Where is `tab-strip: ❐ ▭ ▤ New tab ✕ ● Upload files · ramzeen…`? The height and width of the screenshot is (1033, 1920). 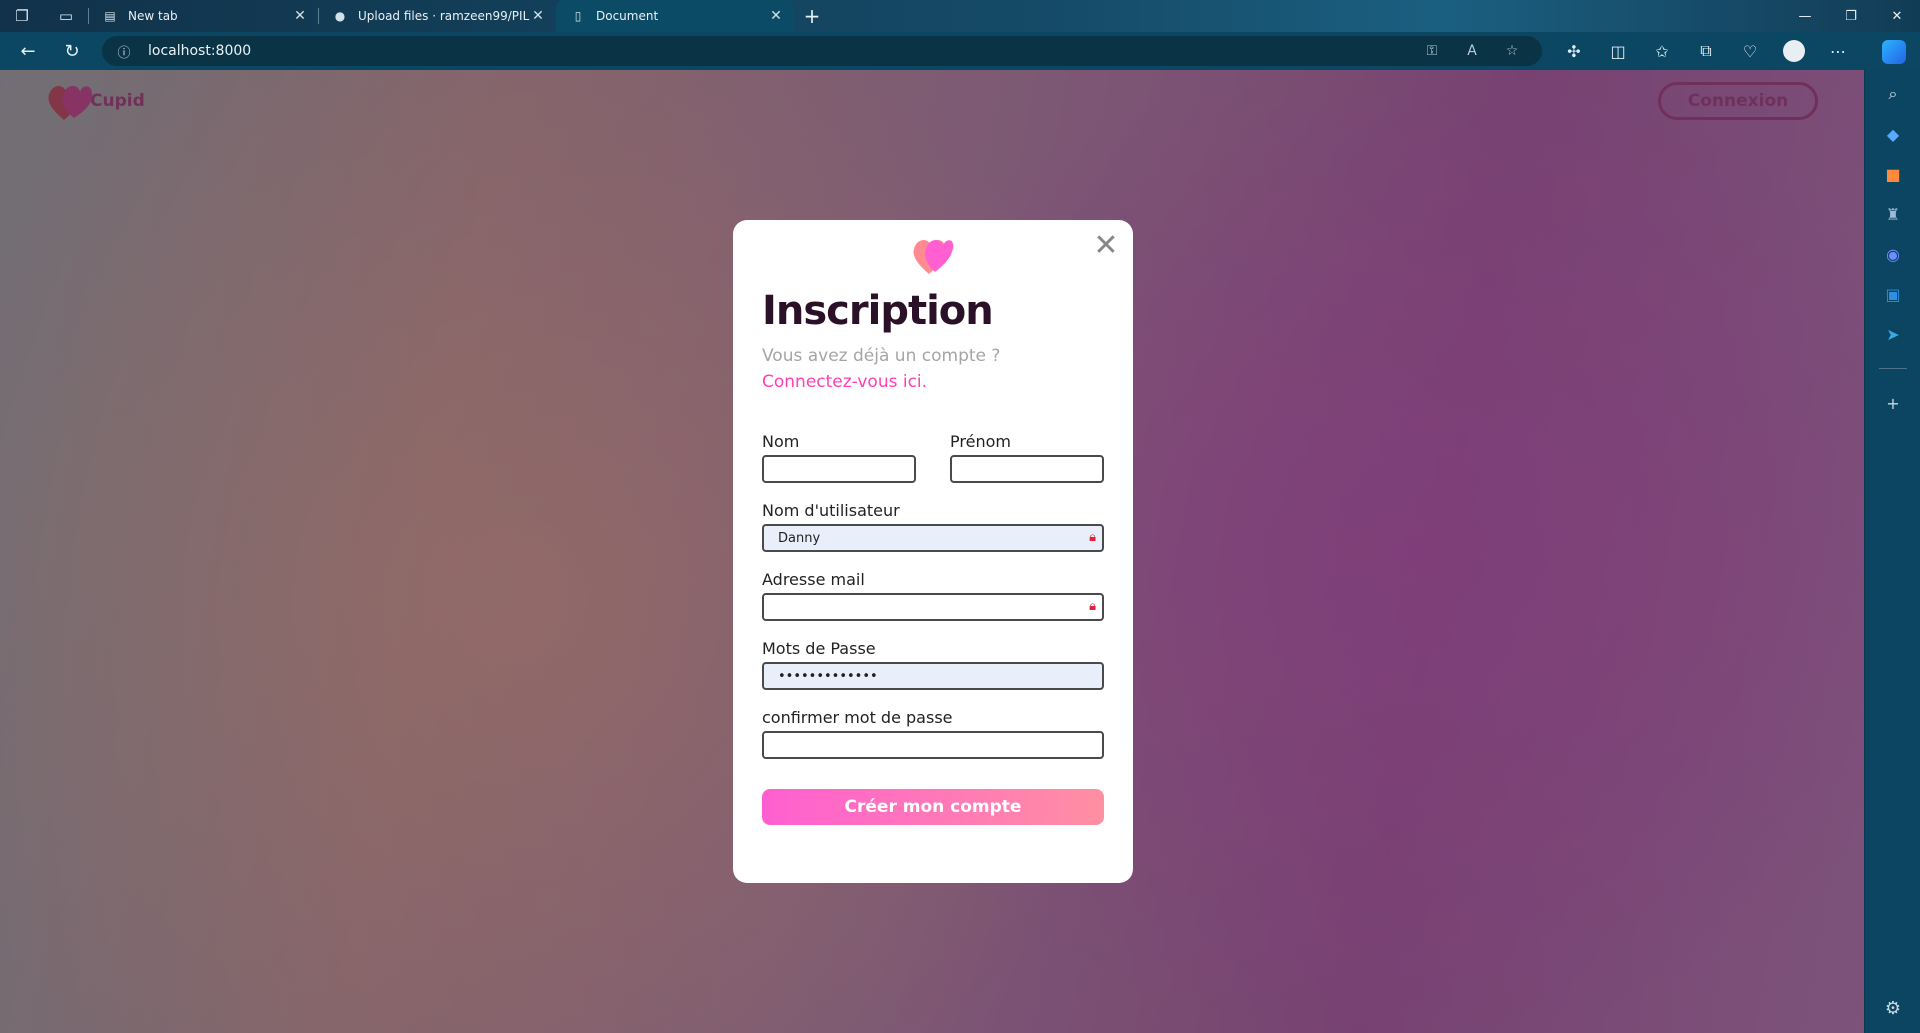 tab-strip: ❐ ▭ ▤ New tab ✕ ● Upload files · ramzeen… is located at coordinates (960, 16).